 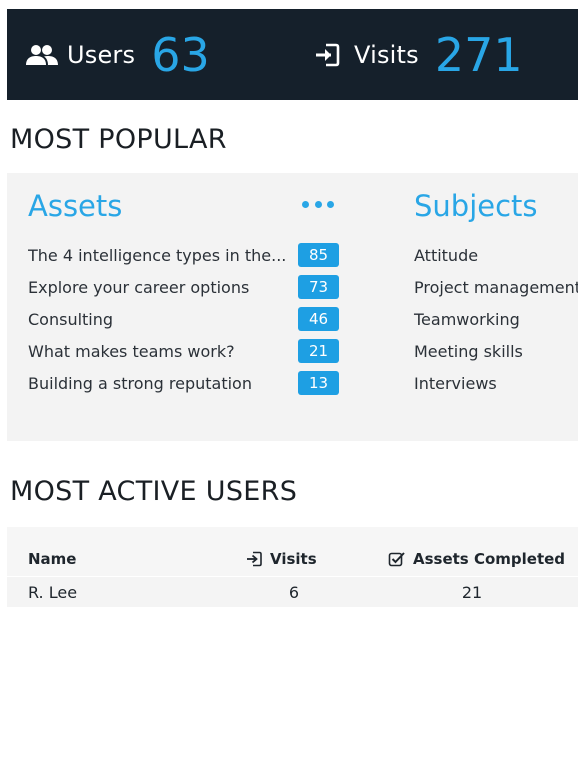 I want to click on assets-completed-column-header: Assets Completed, so click(x=476, y=551).